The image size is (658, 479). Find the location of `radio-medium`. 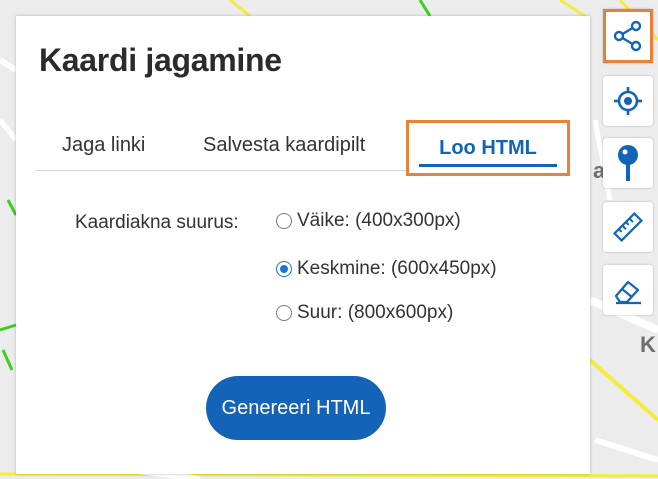

radio-medium is located at coordinates (284, 269).